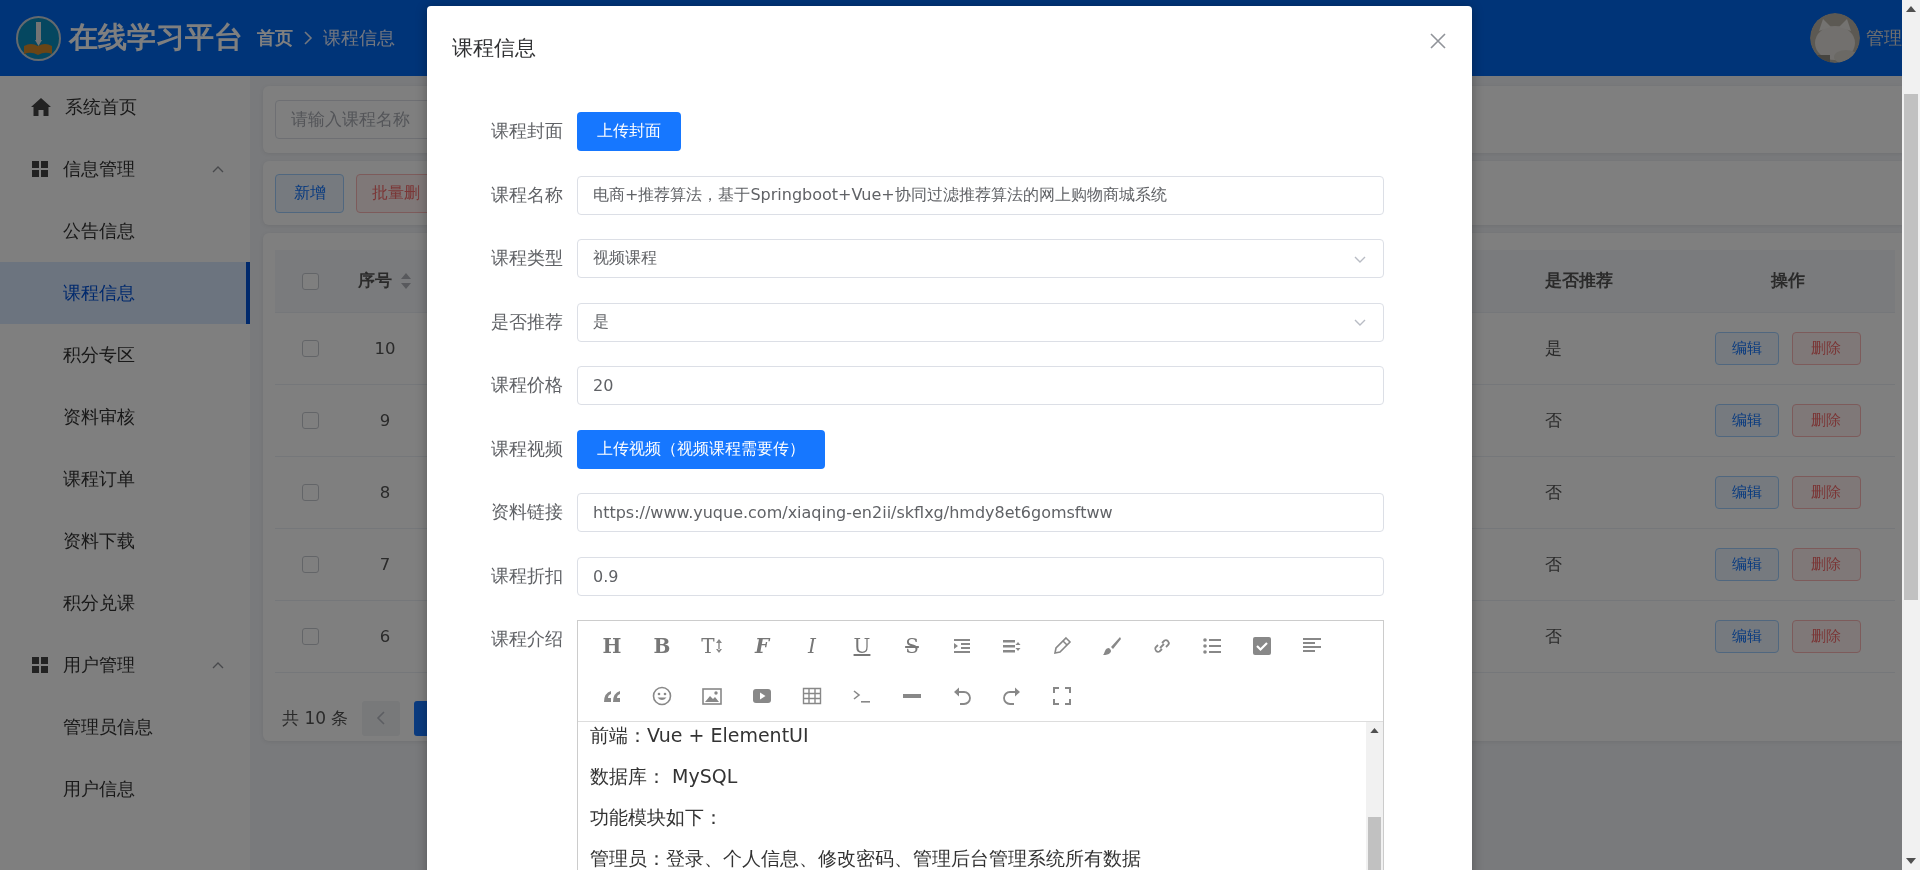 The image size is (1920, 870). Describe the element at coordinates (526, 576) in the screenshot. I see `field-label: 课程折扣` at that location.